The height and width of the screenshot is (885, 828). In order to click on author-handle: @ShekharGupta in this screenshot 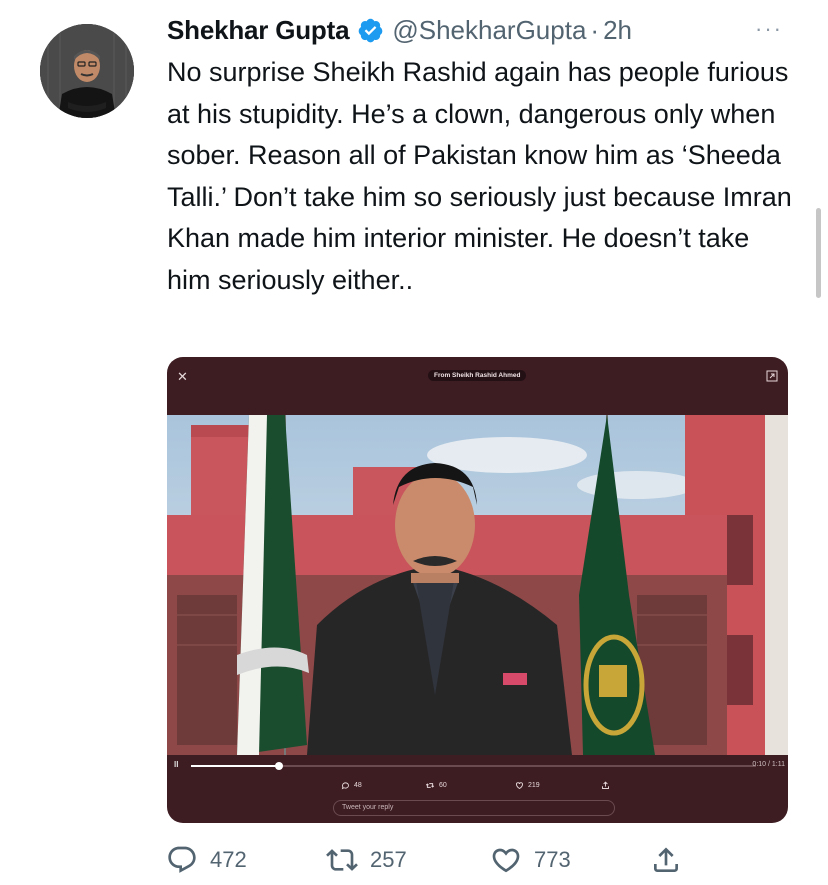, I will do `click(489, 30)`.